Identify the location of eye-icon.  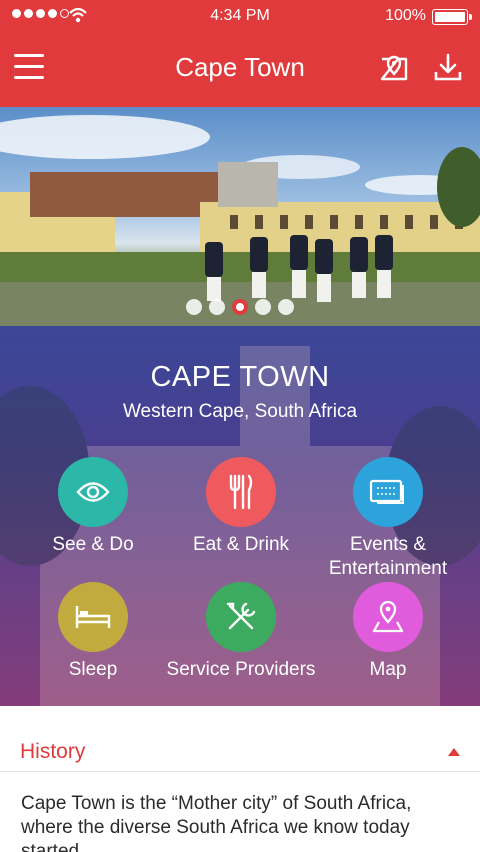
(93, 492).